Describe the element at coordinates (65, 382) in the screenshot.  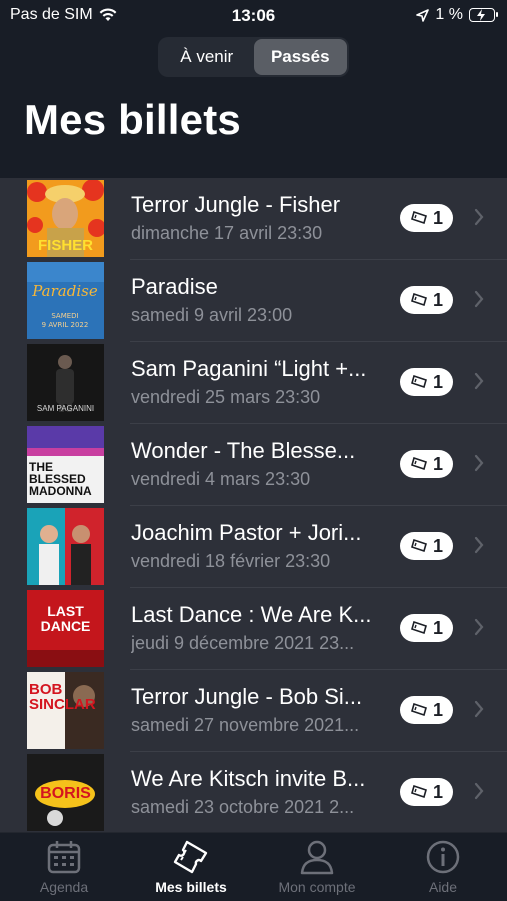
I see `event-thumbnail: SAM PAGANINI` at that location.